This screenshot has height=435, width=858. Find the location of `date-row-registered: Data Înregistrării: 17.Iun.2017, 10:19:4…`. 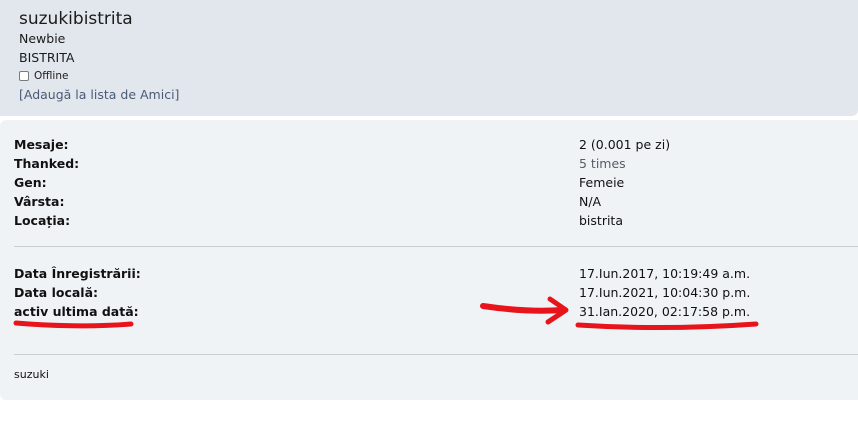

date-row-registered: Data Înregistrării: 17.Iun.2017, 10:19:4… is located at coordinates (434, 275).